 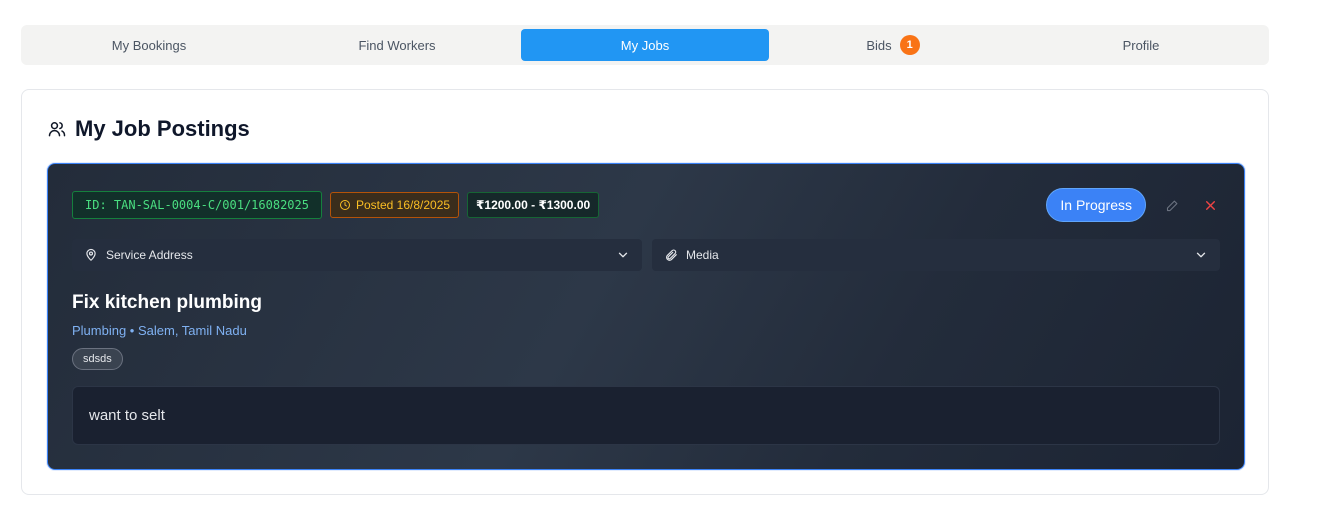 I want to click on tab-my-jobs: My Jobs, so click(x=645, y=45).